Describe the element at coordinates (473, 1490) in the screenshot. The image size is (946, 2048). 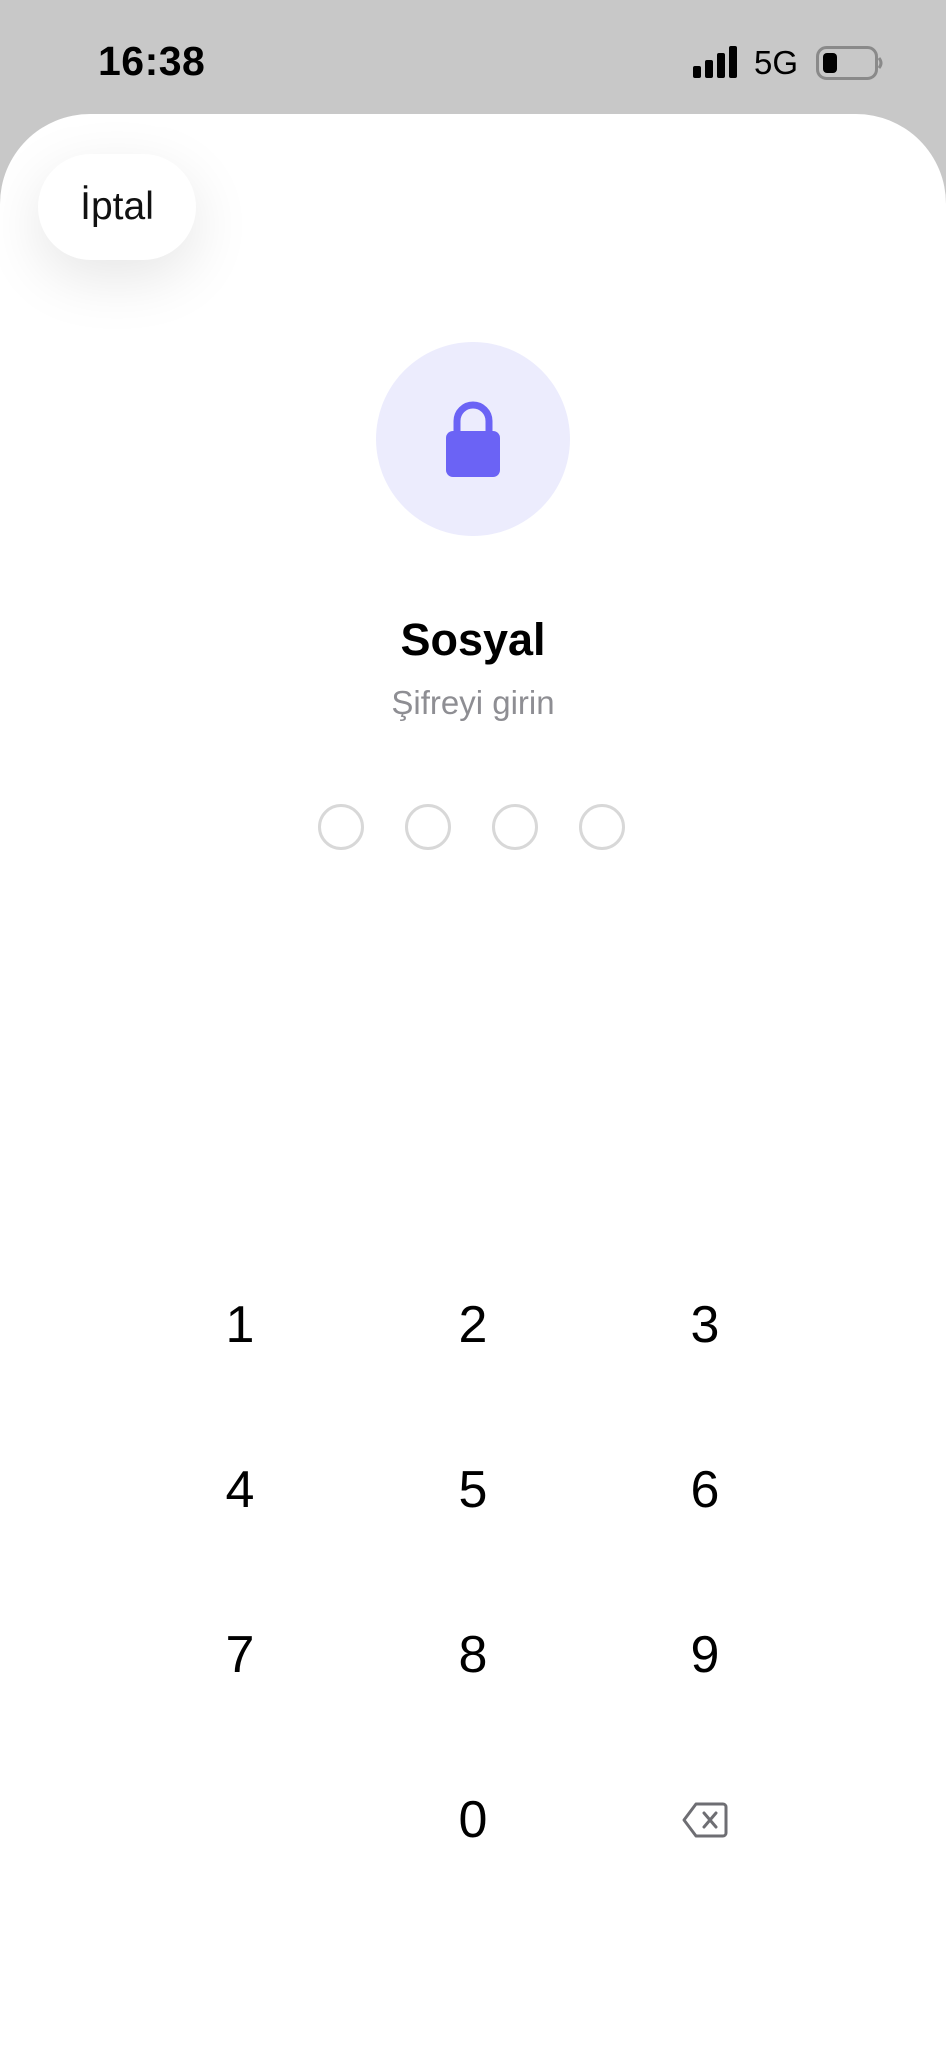
I see `key-5: 5` at that location.